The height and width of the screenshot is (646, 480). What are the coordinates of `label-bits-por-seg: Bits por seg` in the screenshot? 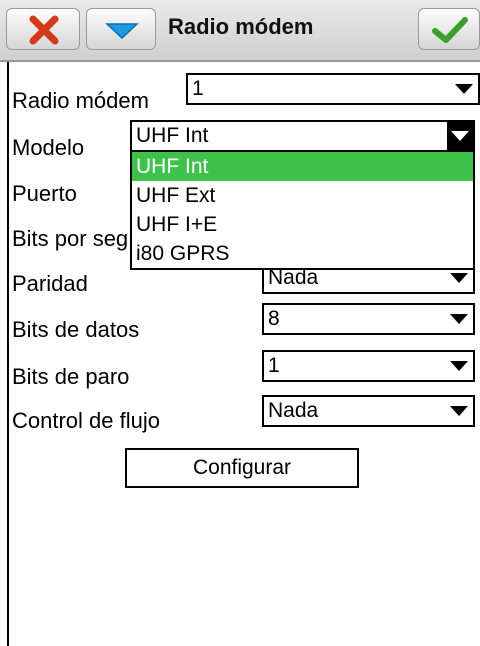 It's located at (70, 238).